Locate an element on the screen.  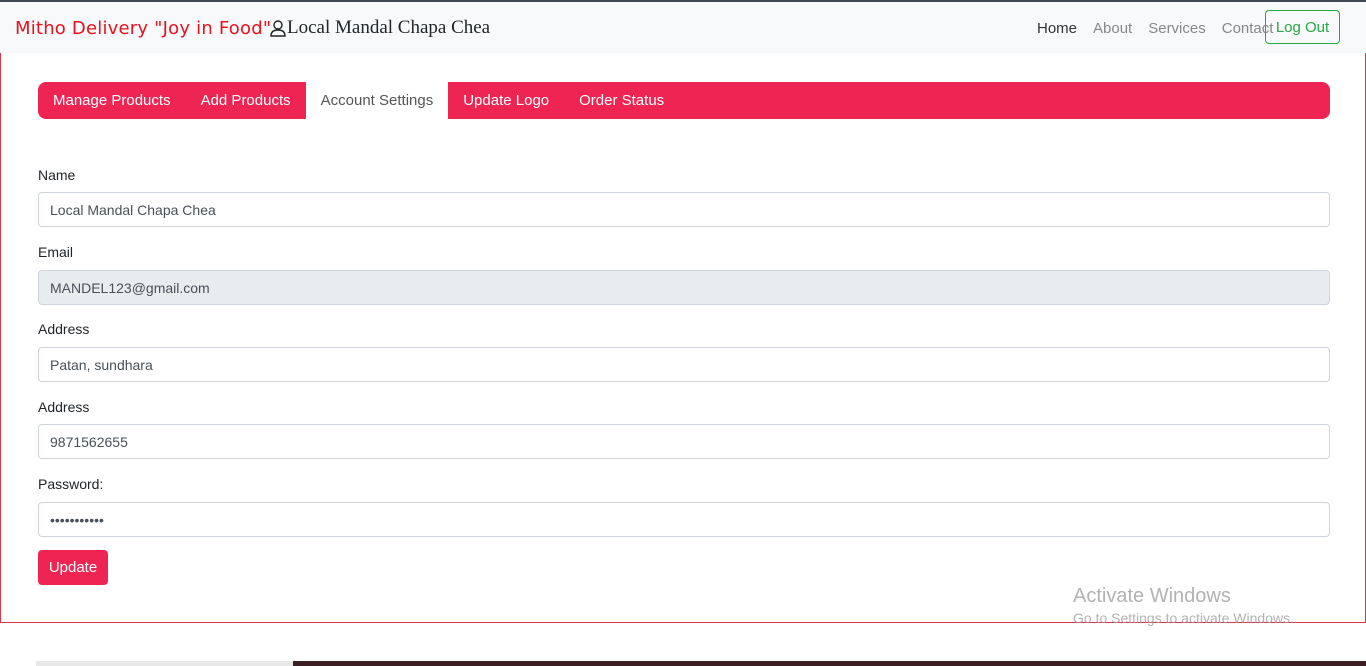
shop-name: Local Mandal Chapa Chea is located at coordinates (380, 28).